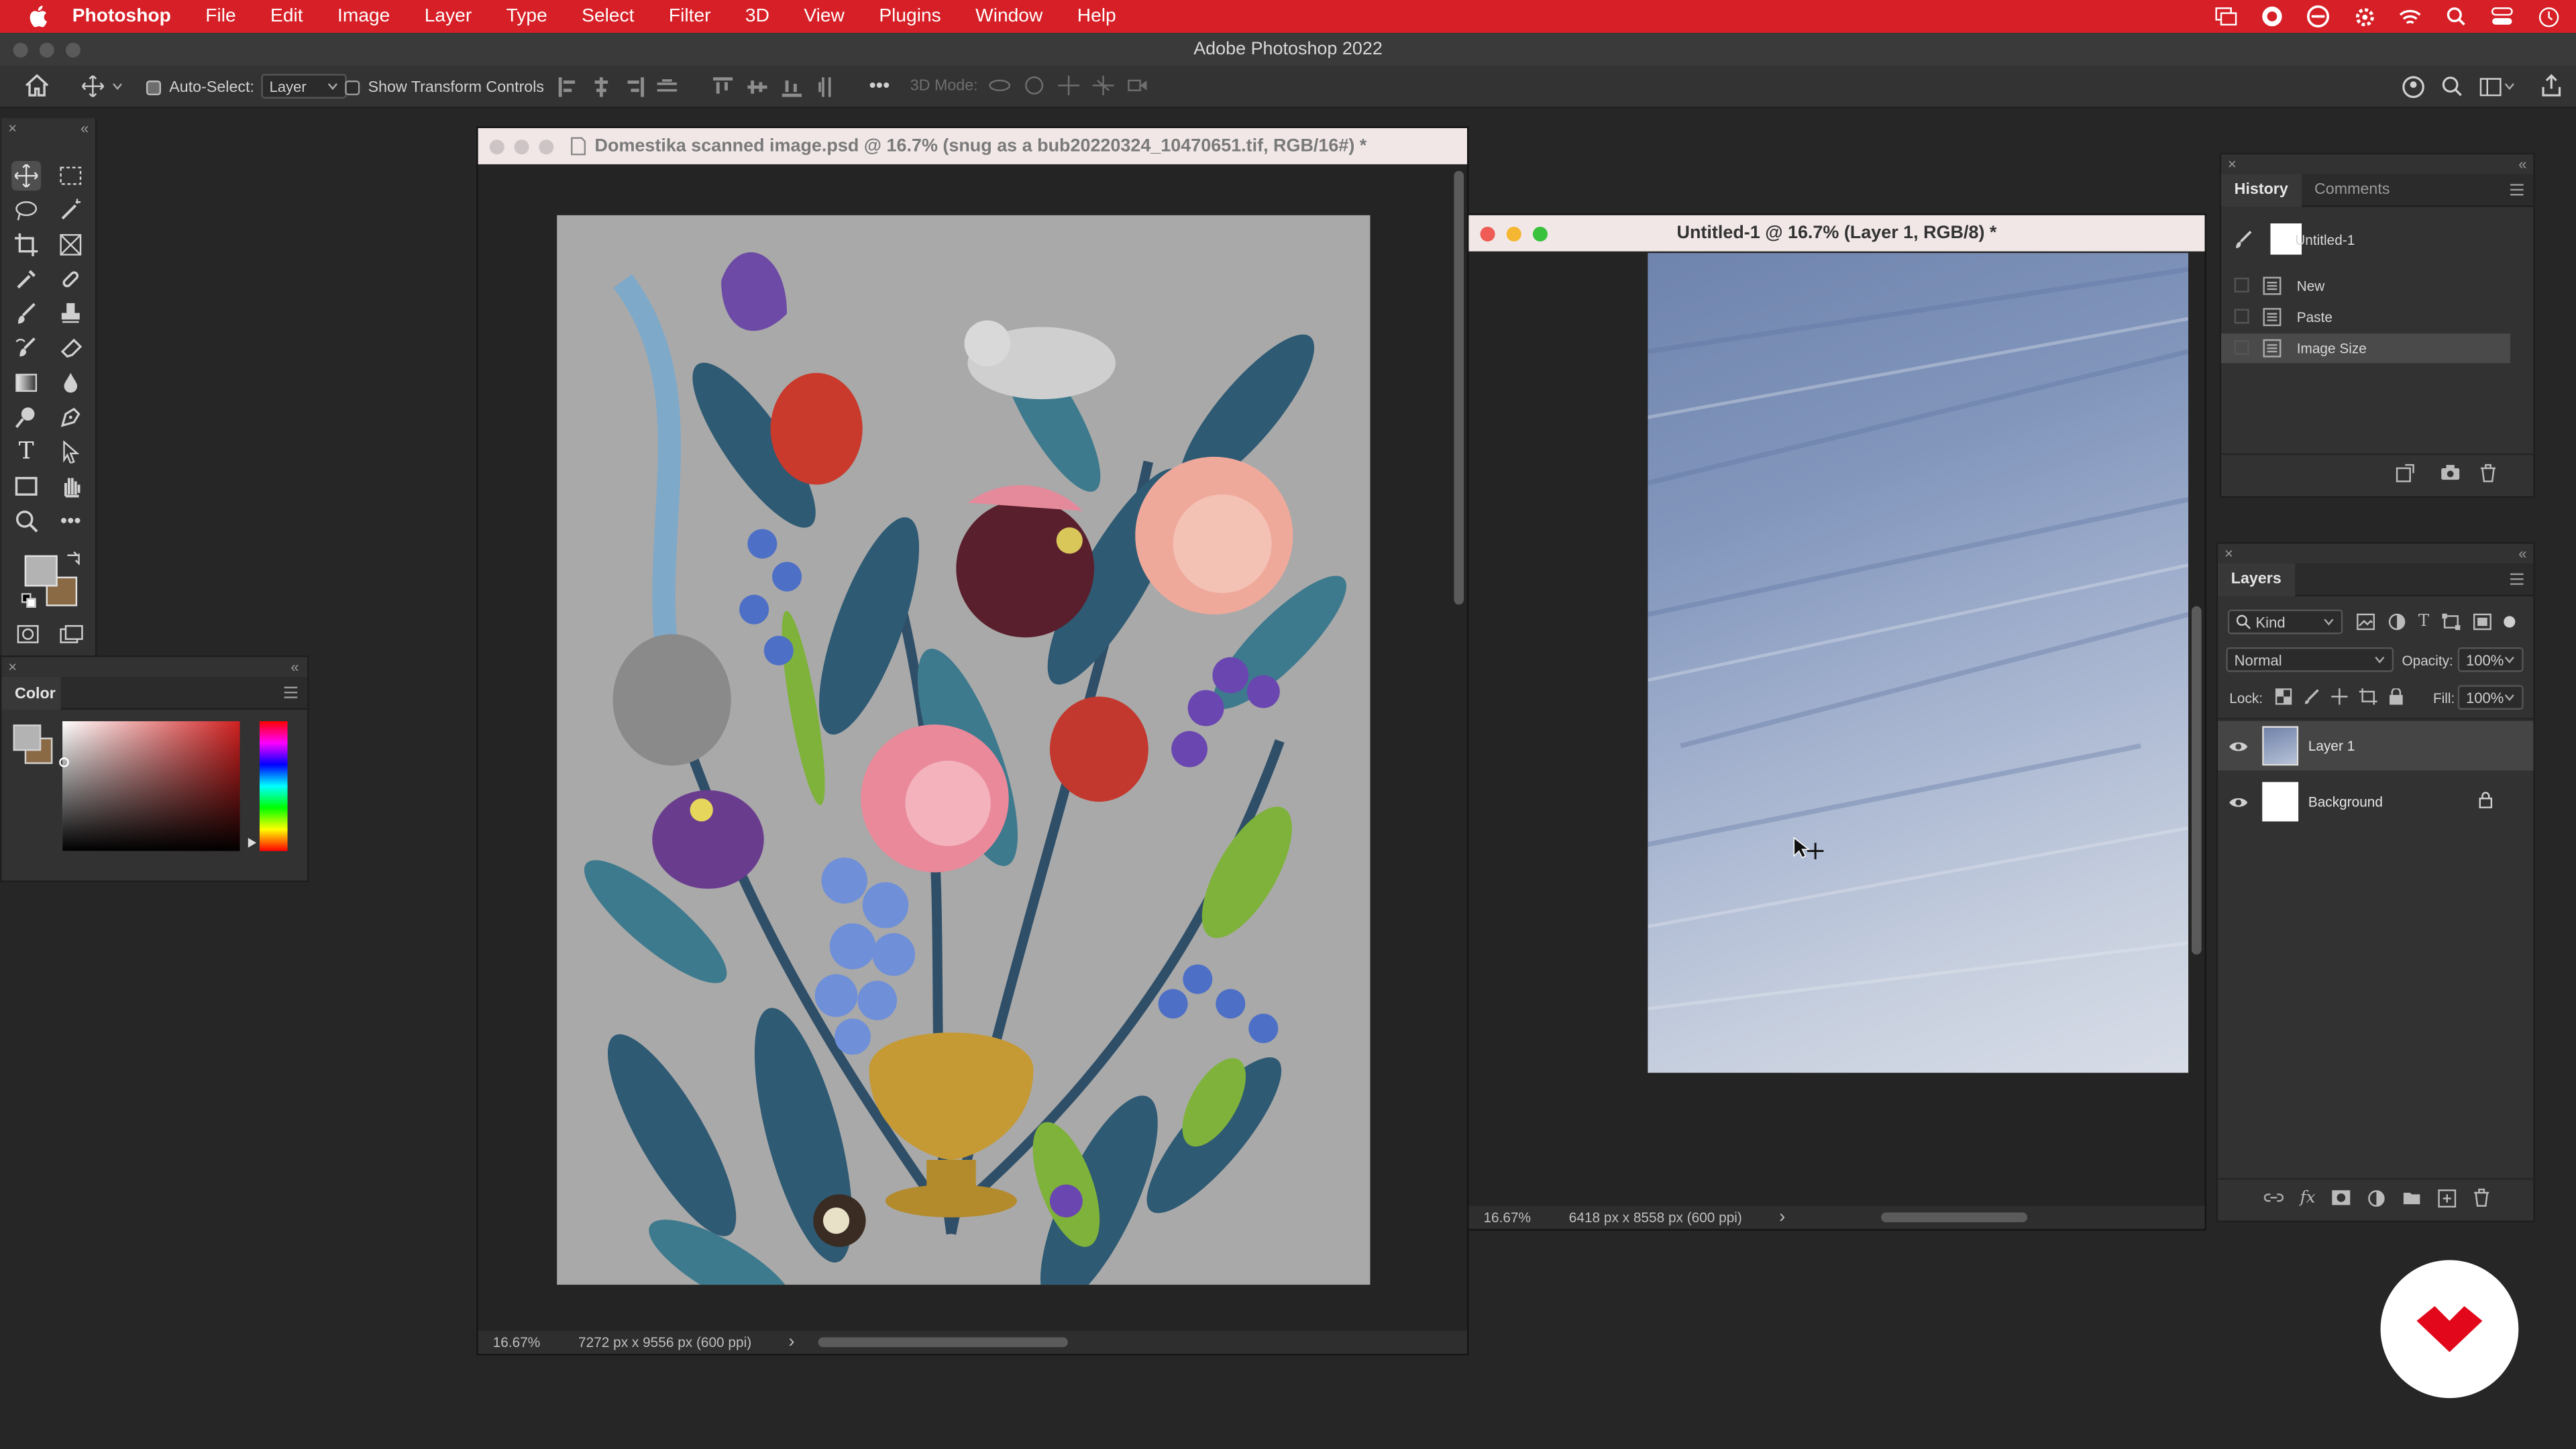  Describe the element at coordinates (2452, 89) in the screenshot. I see `search-icon` at that location.